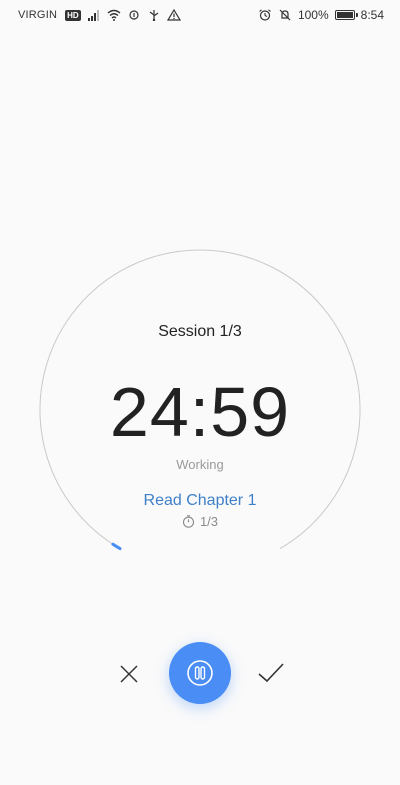 Image resolution: width=400 pixels, height=785 pixels. I want to click on pause-button, so click(200, 673).